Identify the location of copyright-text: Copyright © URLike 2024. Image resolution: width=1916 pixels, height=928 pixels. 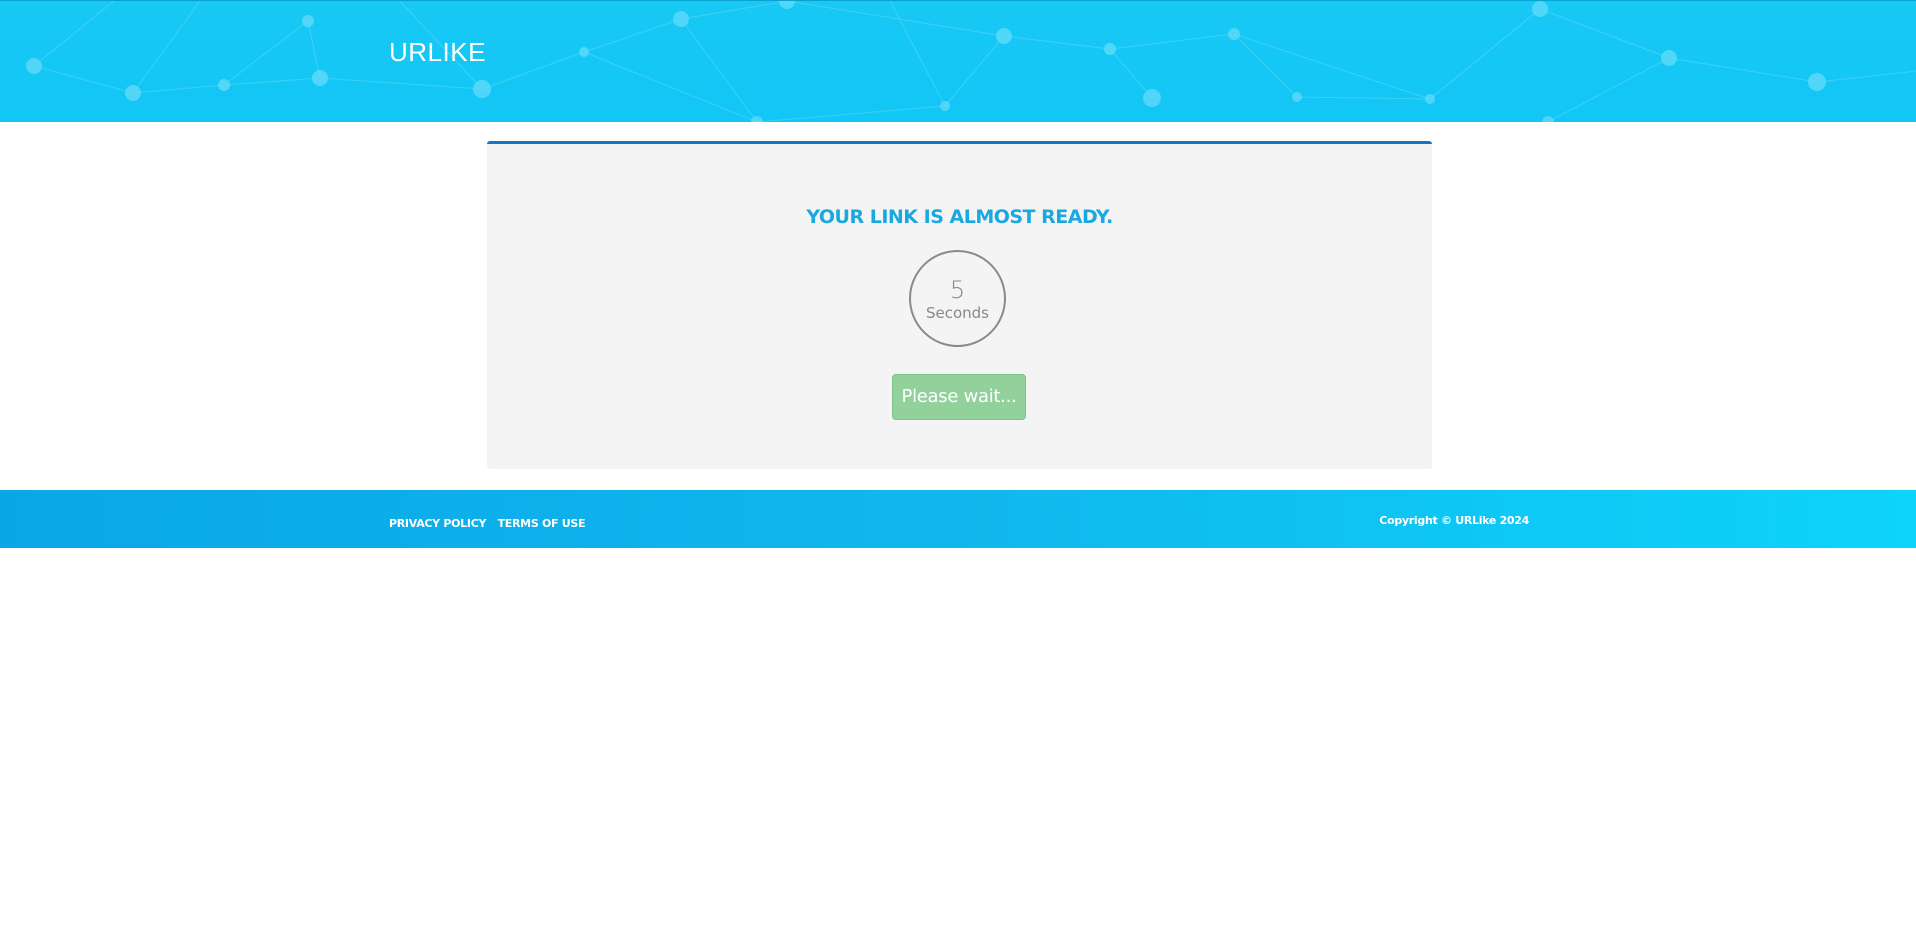
(1454, 520).